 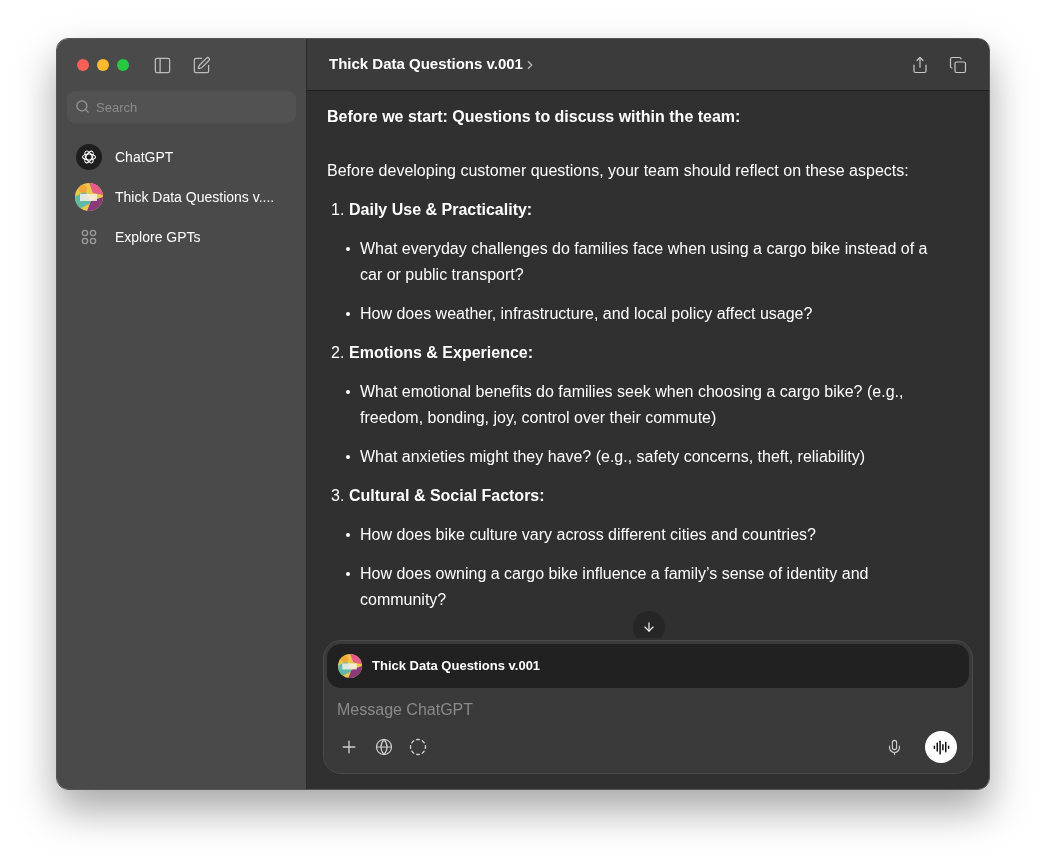 I want to click on message-text: Before developing customer questions, your team should reflect on these aspects:, so click(x=618, y=171).